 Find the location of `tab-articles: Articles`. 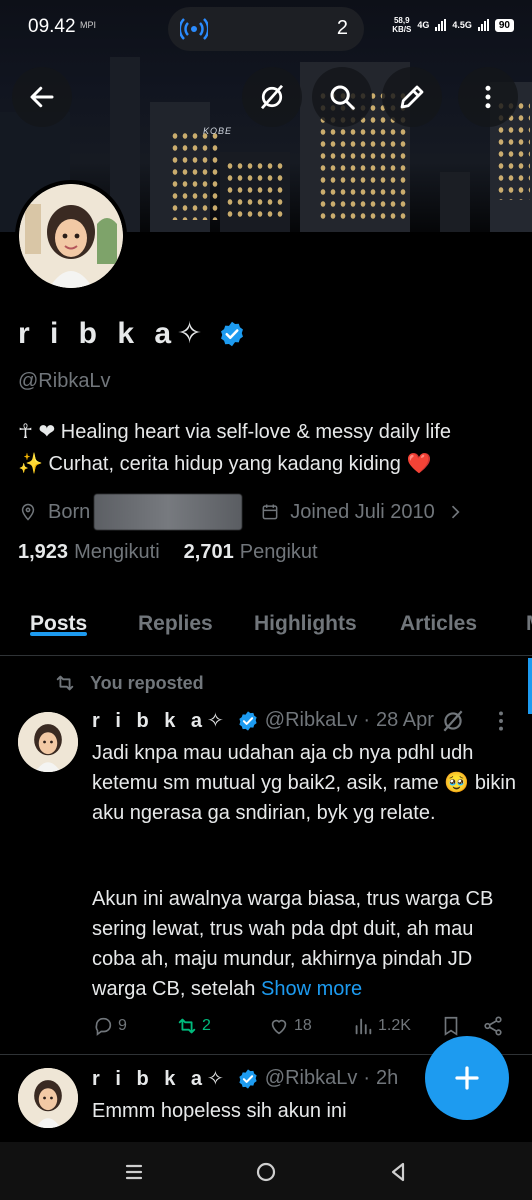

tab-articles: Articles is located at coordinates (438, 614).